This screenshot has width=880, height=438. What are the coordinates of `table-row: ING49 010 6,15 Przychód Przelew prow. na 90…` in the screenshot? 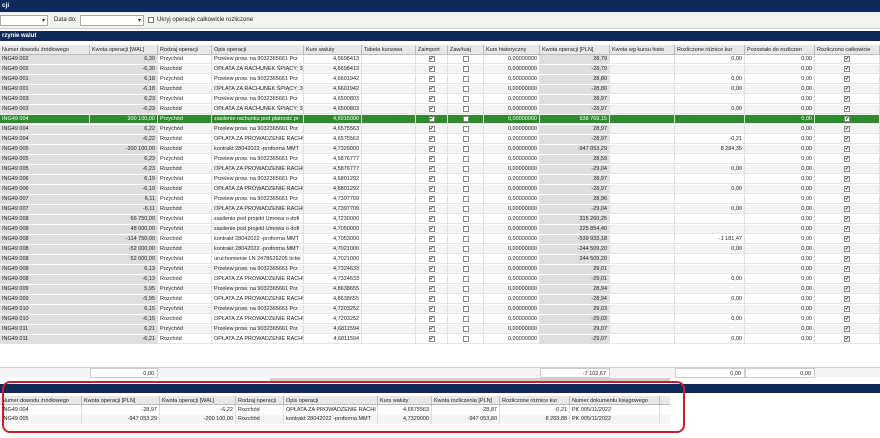 It's located at (440, 309).